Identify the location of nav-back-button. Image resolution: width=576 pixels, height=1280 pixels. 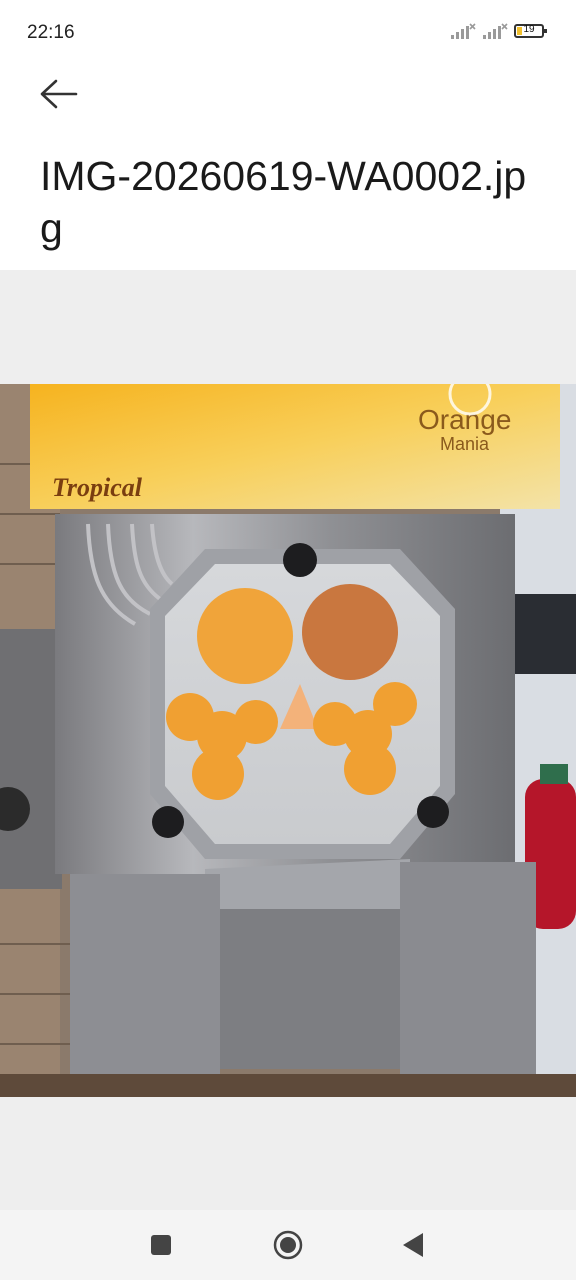
(413, 1245).